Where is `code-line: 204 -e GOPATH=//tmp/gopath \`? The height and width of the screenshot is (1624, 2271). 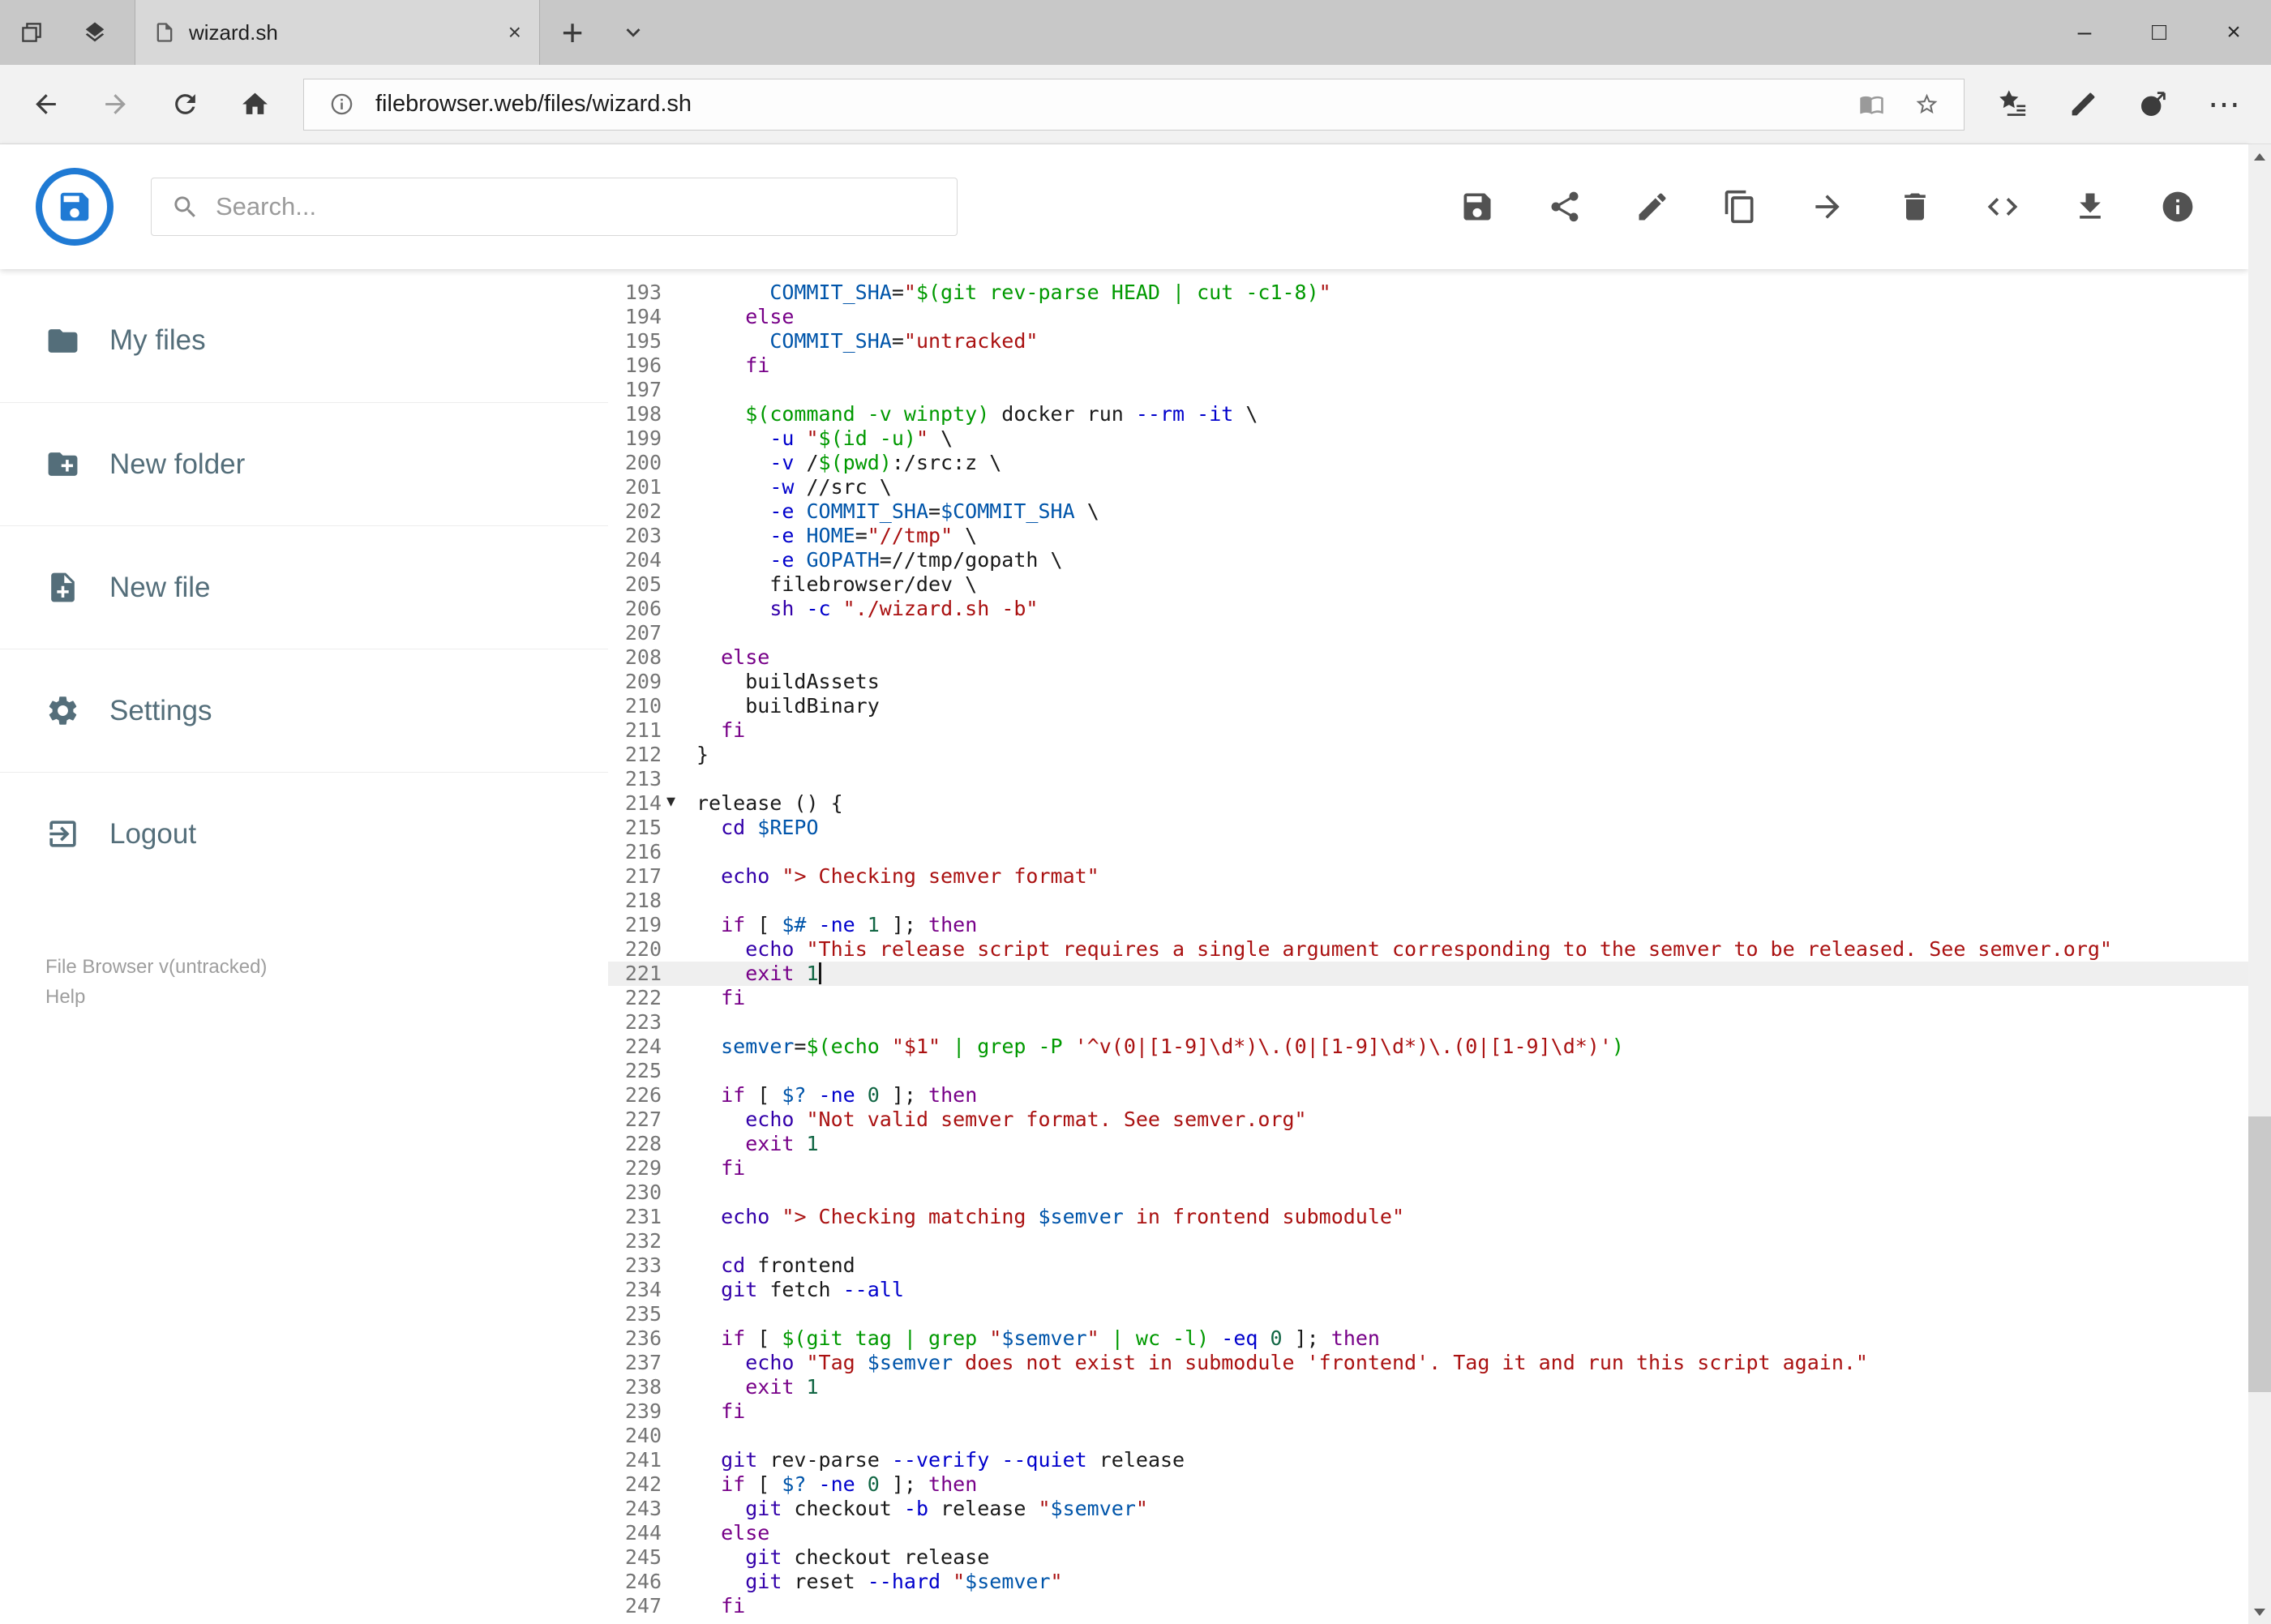 code-line: 204 -e GOPATH=//tmp/gopath \ is located at coordinates (1428, 560).